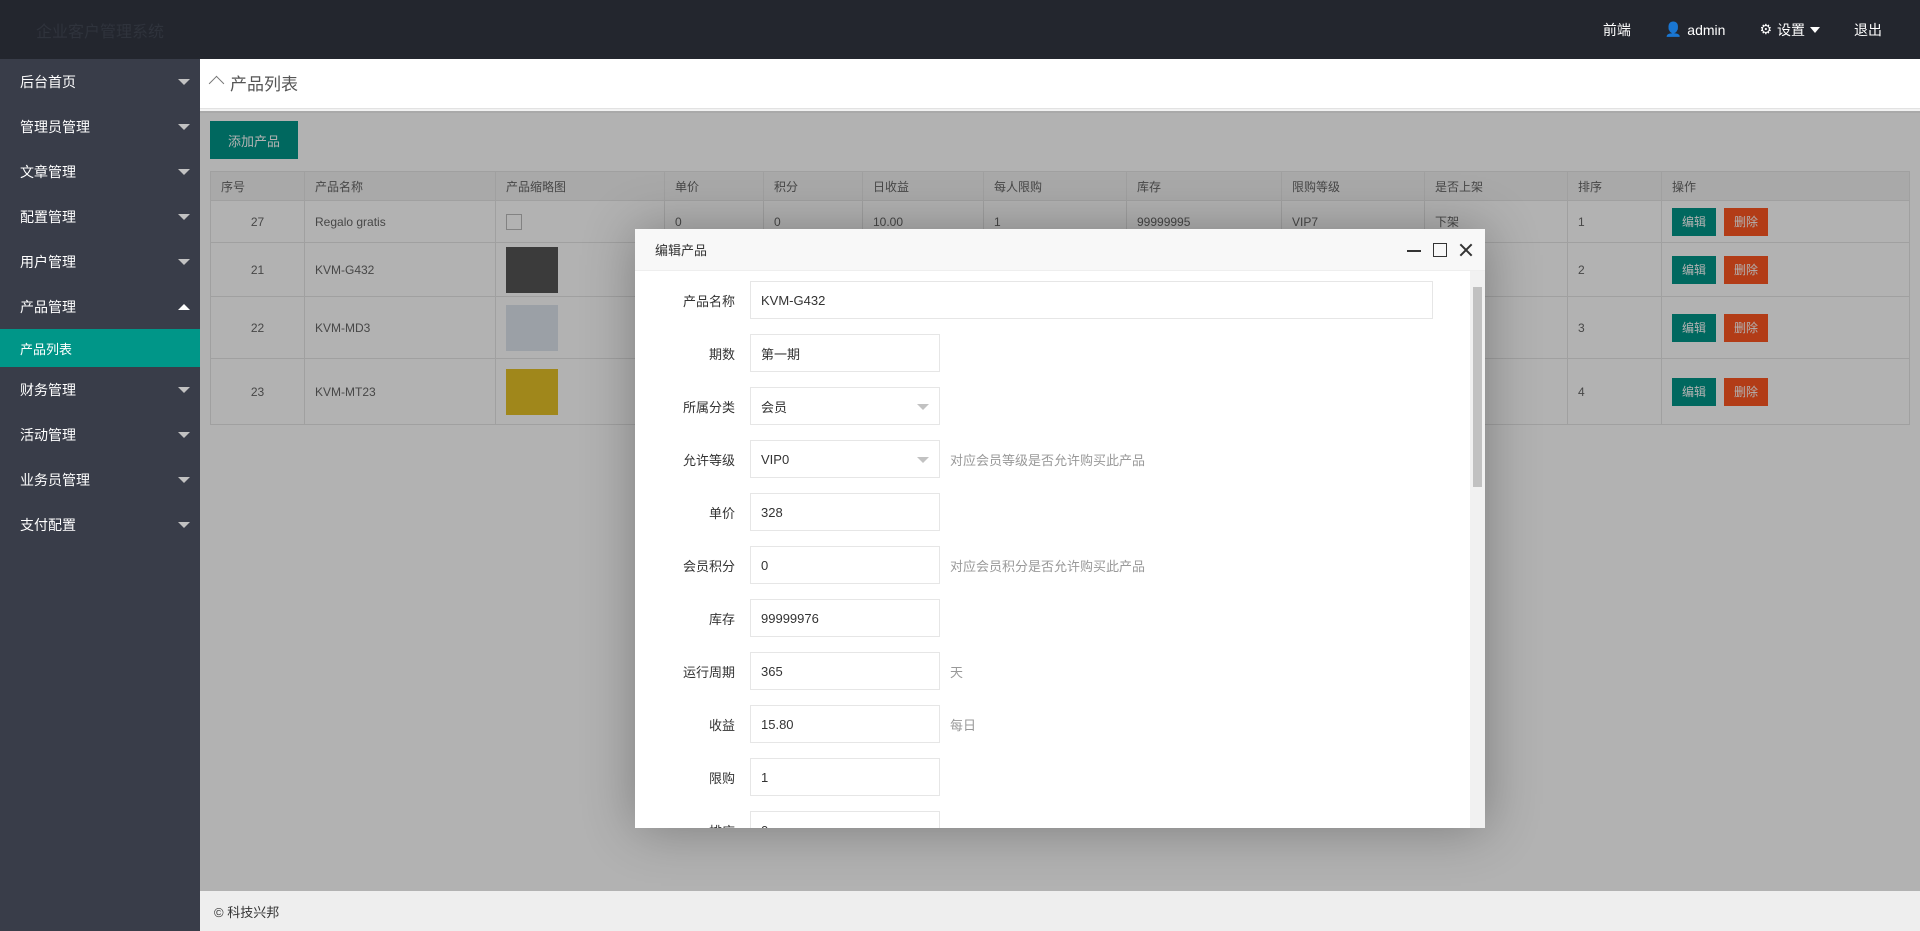  I want to click on level-hint: 对应会员等级是否允许购买此产品, so click(1048, 460).